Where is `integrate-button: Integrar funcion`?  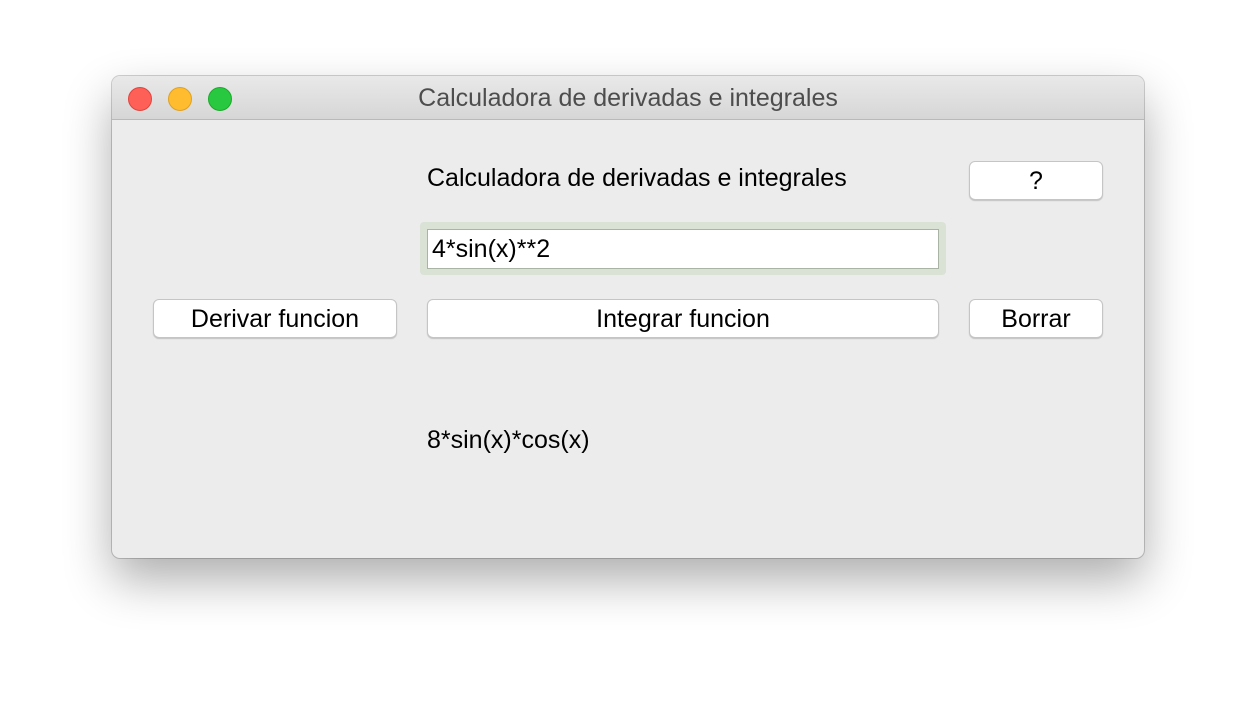
integrate-button: Integrar funcion is located at coordinates (683, 318).